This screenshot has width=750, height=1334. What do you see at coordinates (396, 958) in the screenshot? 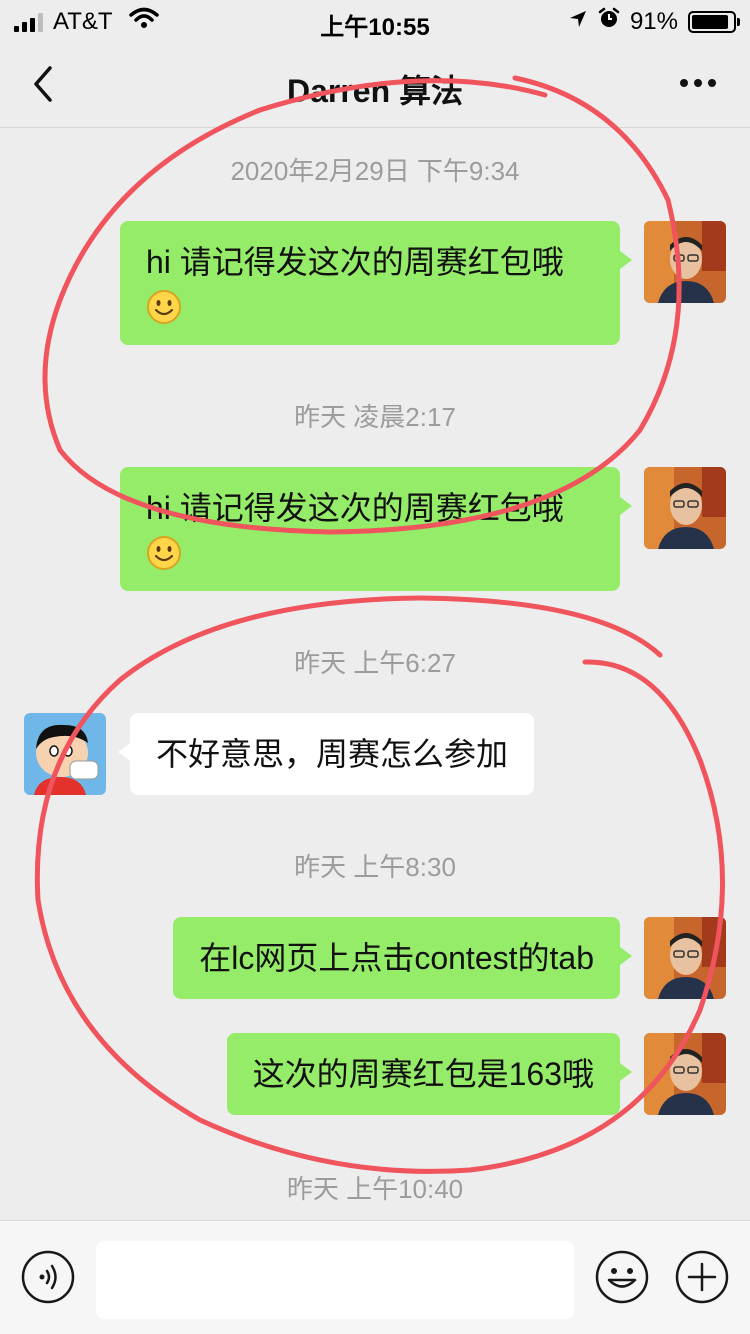
I see `message-text: 在lc网页上点击contest的tab` at bounding box center [396, 958].